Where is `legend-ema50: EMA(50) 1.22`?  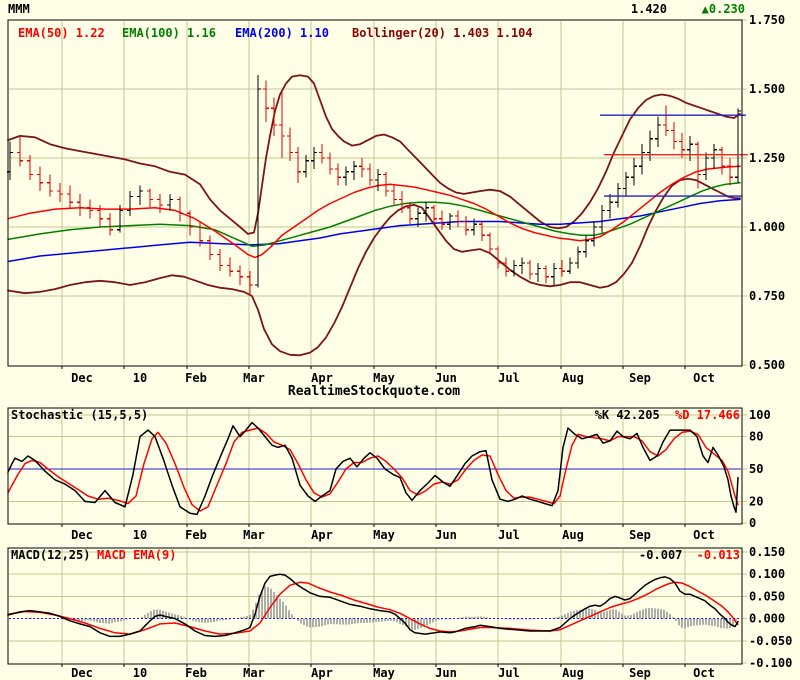
legend-ema50: EMA(50) 1.22 is located at coordinates (61, 33).